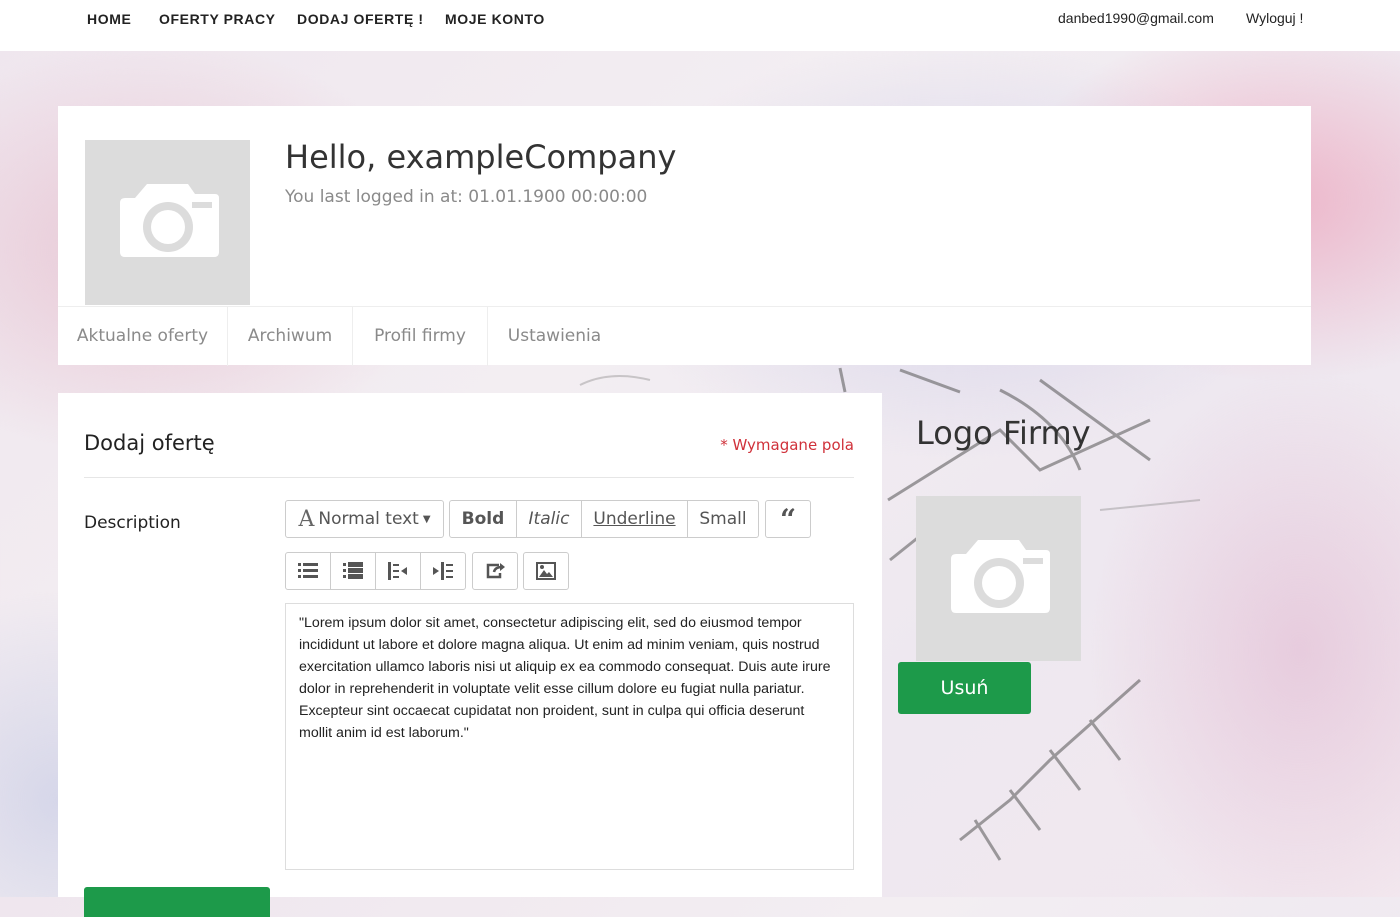 The height and width of the screenshot is (917, 1400). I want to click on list-group, so click(375, 571).